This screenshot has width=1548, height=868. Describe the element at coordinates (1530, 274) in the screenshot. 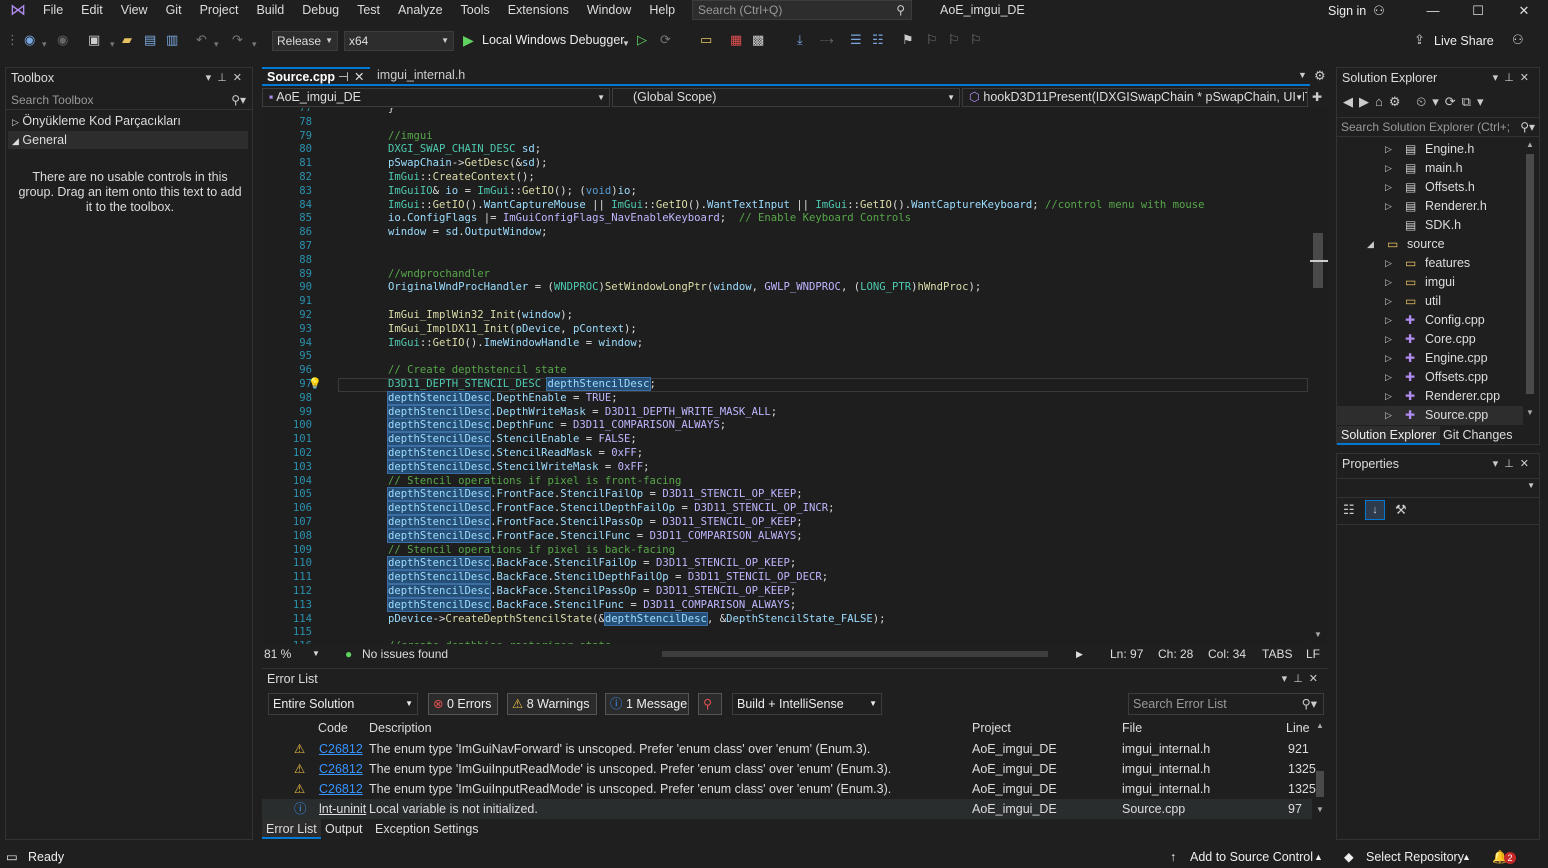

I see `scrollbar-thumb` at that location.